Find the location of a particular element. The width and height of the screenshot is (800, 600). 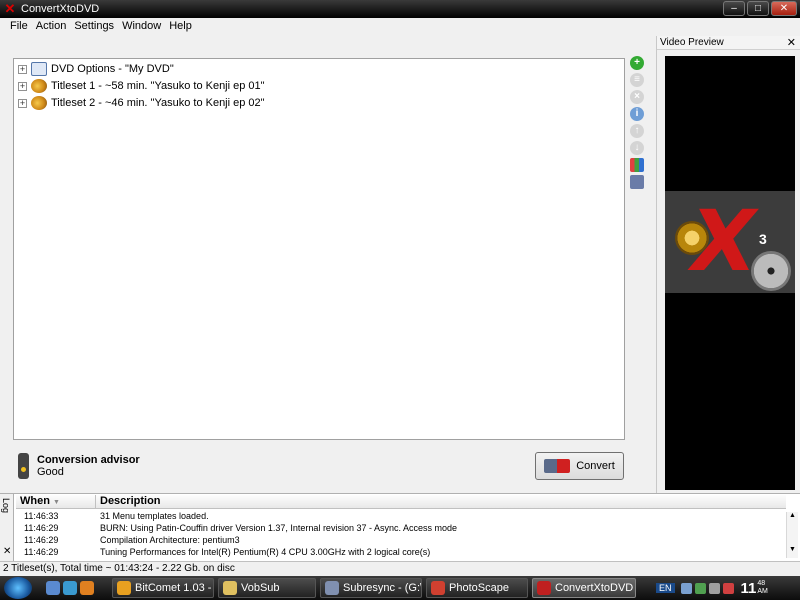

sort-down-icon: ▼ is located at coordinates (56, 502).